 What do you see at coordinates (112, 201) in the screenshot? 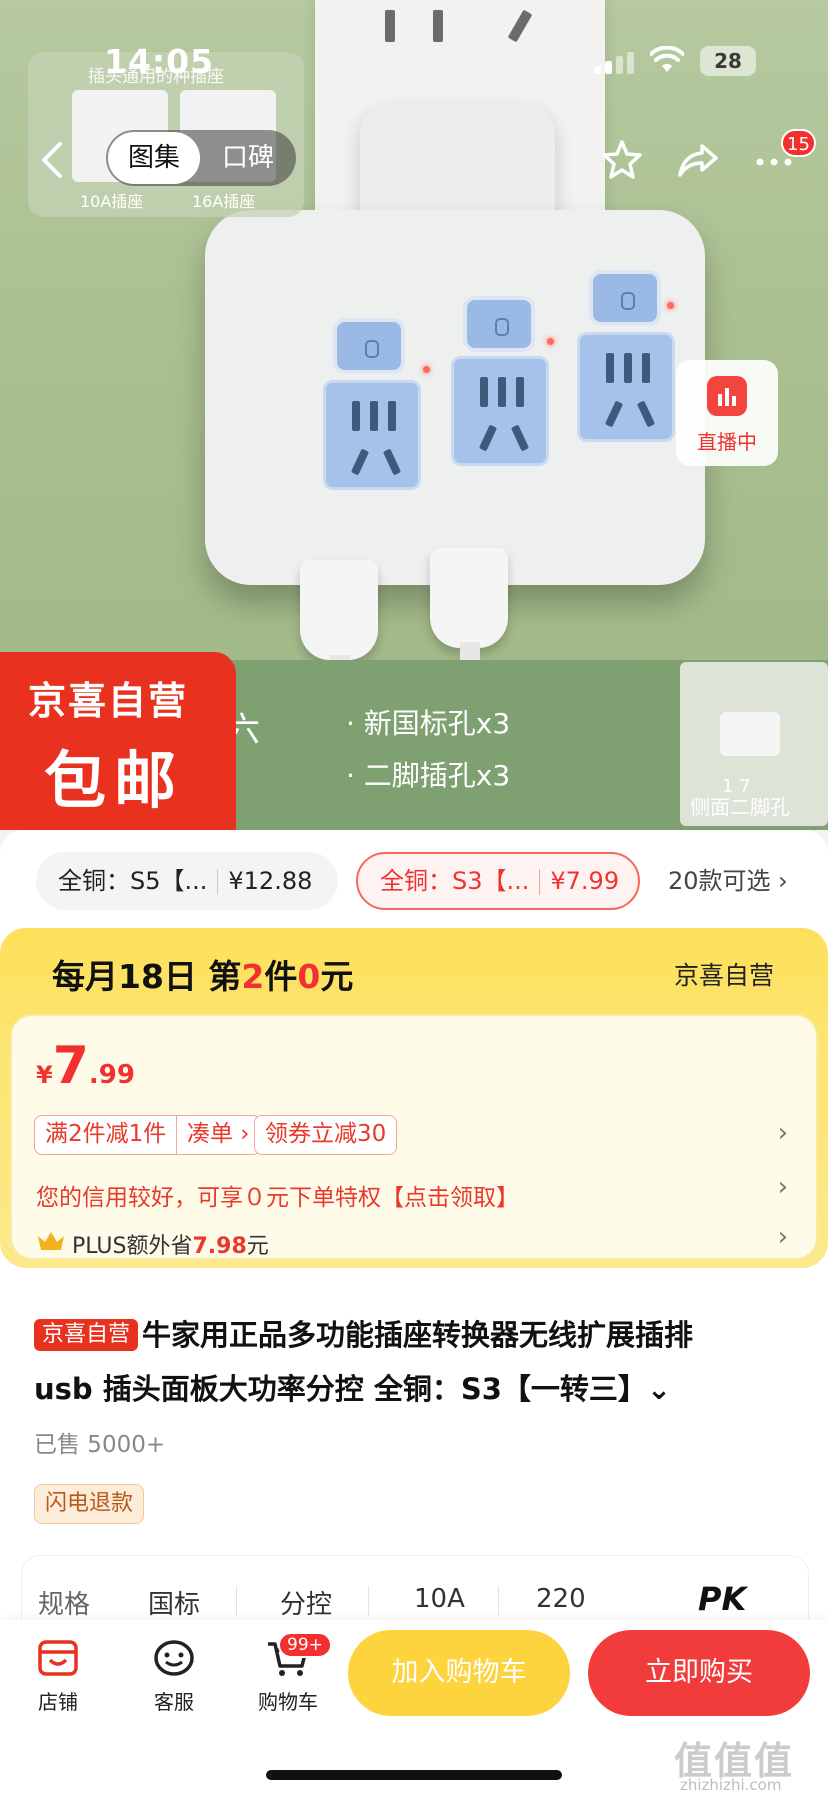
I see `inset-label-10a: 10A插座` at bounding box center [112, 201].